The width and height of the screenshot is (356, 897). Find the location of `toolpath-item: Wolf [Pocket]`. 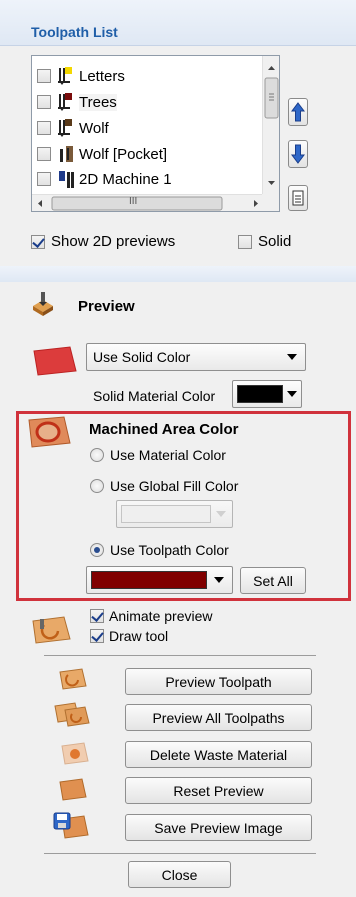

toolpath-item: Wolf [Pocket] is located at coordinates (102, 154).